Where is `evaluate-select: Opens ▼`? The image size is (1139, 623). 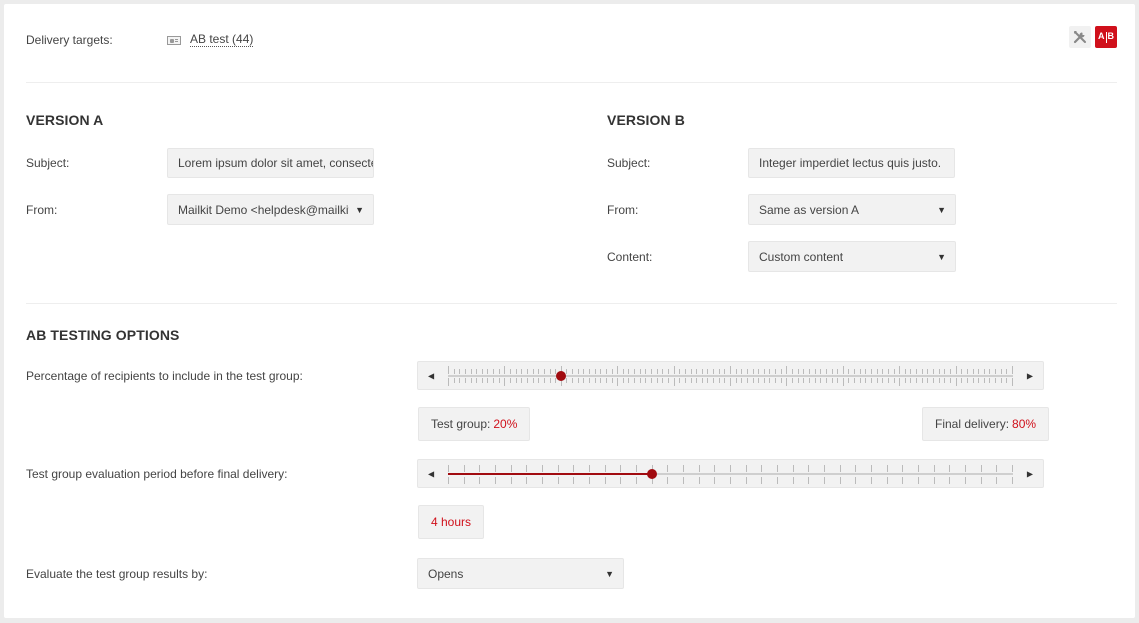 evaluate-select: Opens ▼ is located at coordinates (520, 573).